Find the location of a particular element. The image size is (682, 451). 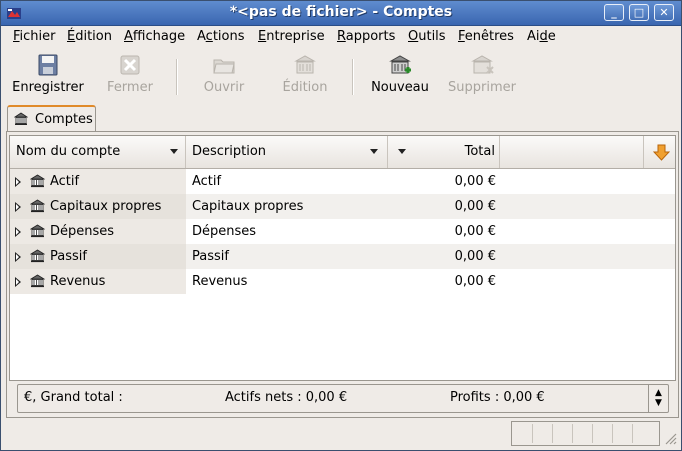

open-button: Ouvrir is located at coordinates (224, 77).